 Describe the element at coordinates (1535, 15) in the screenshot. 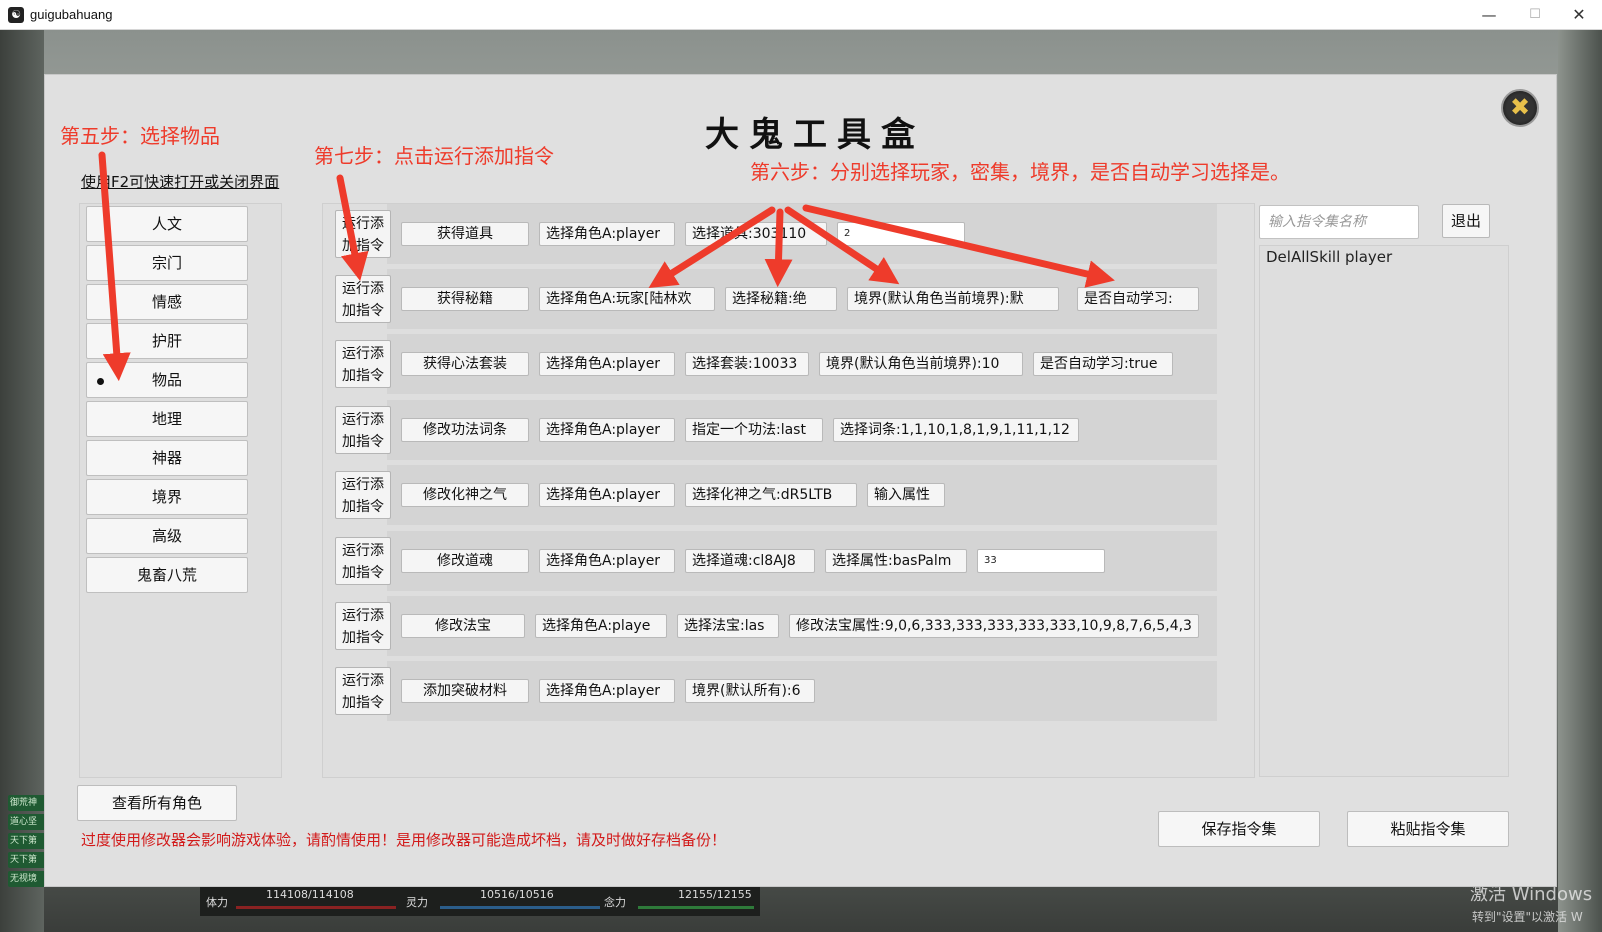

I see `maximize-button: ☐` at that location.